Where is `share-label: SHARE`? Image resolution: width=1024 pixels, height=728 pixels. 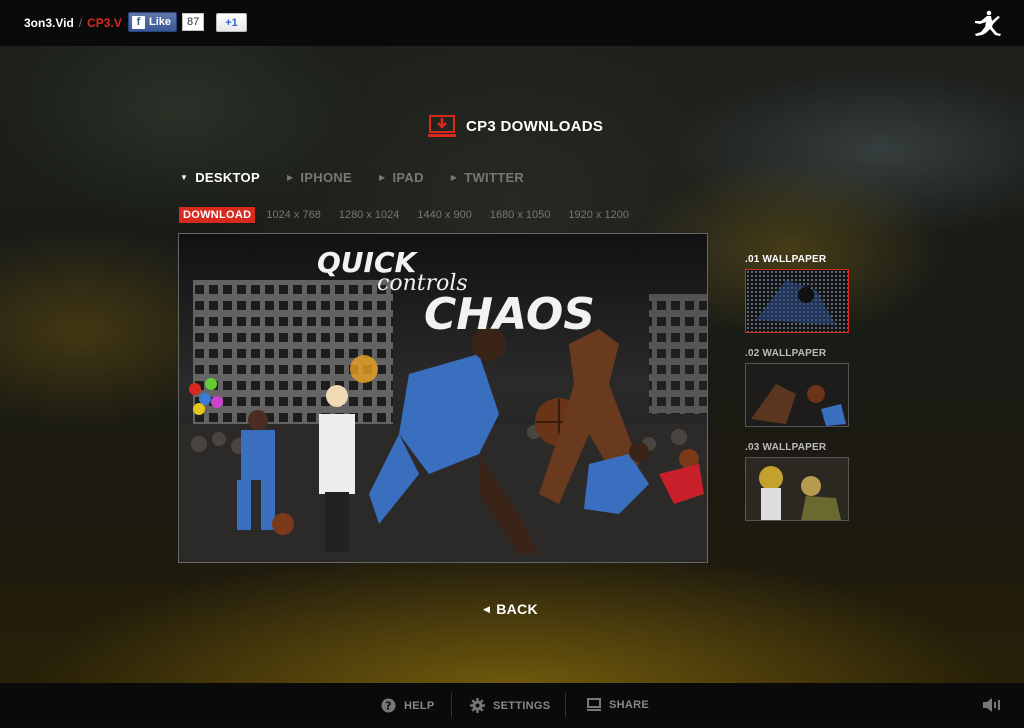 share-label: SHARE is located at coordinates (629, 705).